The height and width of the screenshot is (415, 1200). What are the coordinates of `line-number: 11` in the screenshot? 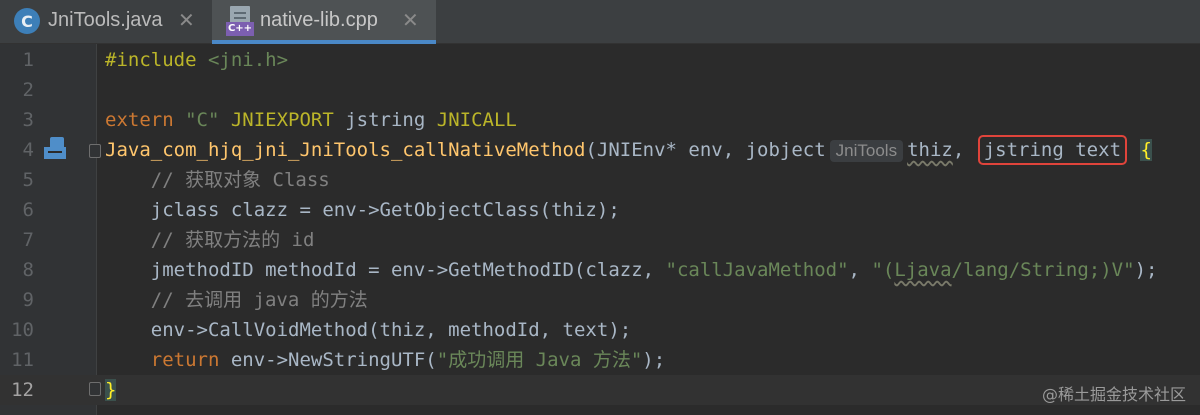 It's located at (22, 360).